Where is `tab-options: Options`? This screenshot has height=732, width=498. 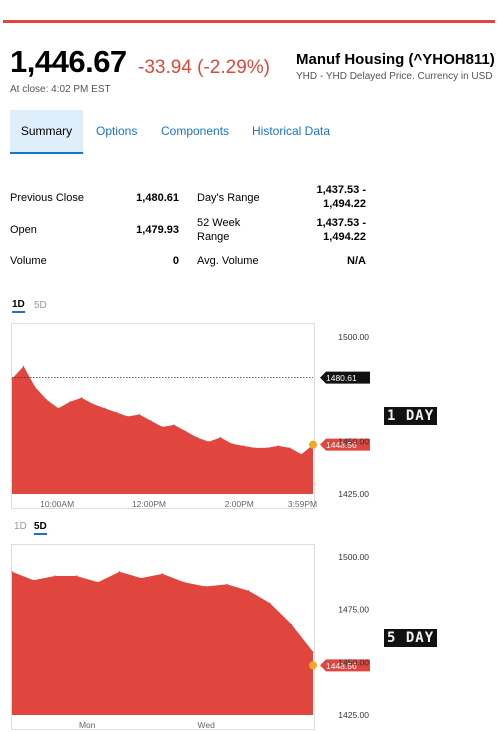 tab-options: Options is located at coordinates (116, 131).